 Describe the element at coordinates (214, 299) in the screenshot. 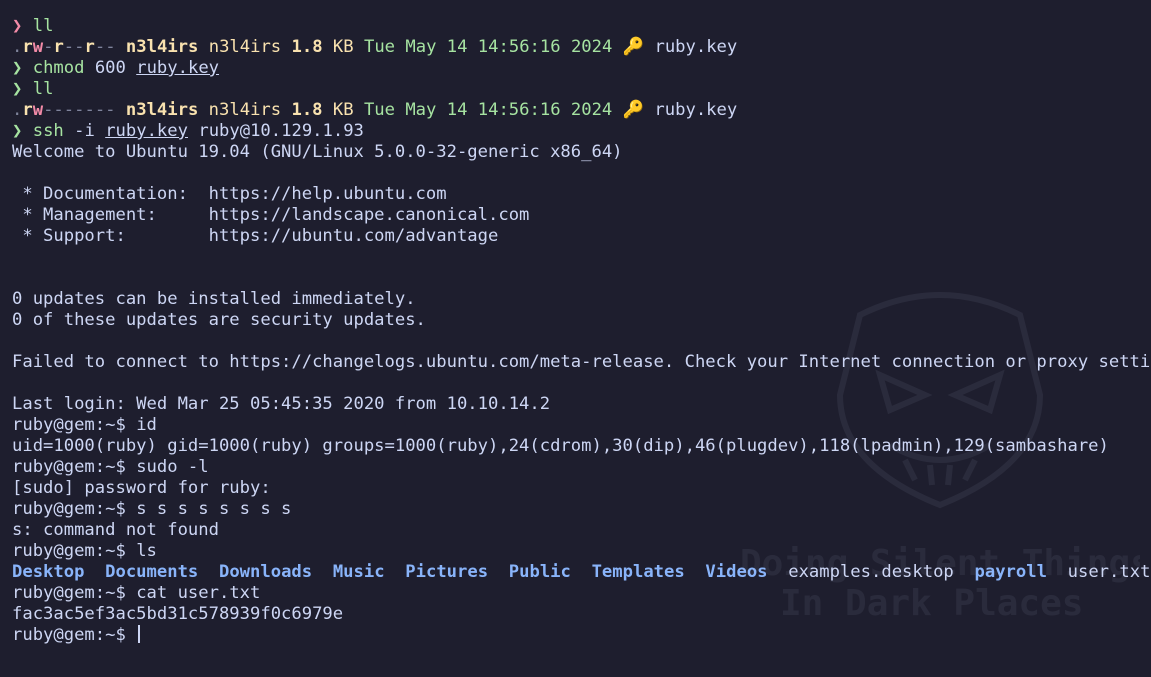

I see `output-line: 0 updates can be installed immediately.` at that location.